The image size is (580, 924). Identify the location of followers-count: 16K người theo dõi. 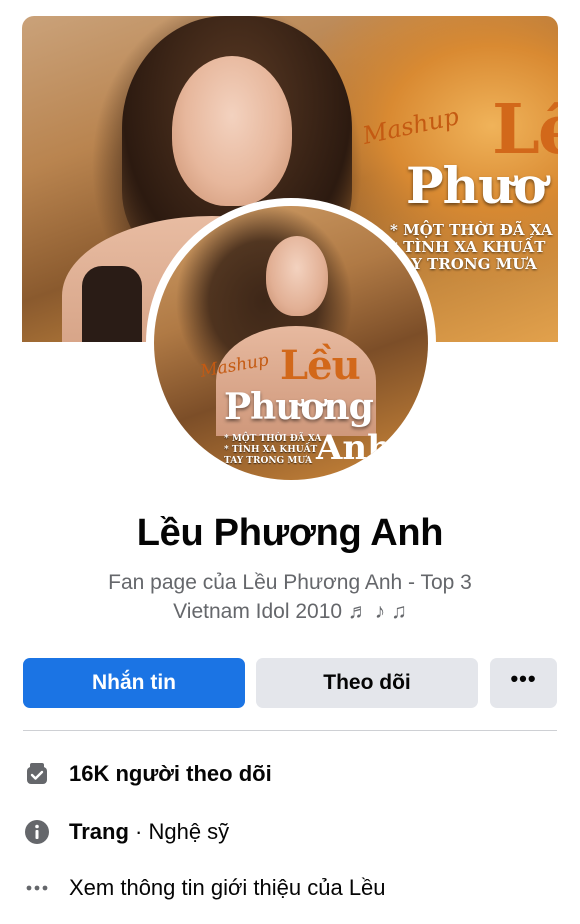
(170, 773).